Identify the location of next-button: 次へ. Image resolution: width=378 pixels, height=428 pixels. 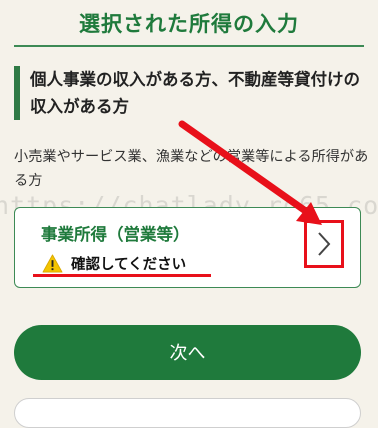
(187, 352).